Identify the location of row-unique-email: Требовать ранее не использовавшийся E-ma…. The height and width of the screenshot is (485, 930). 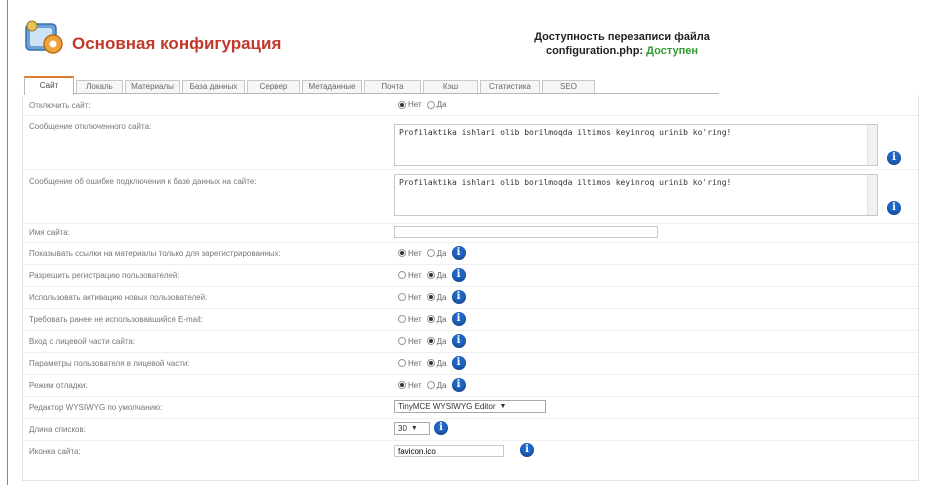
(470, 319).